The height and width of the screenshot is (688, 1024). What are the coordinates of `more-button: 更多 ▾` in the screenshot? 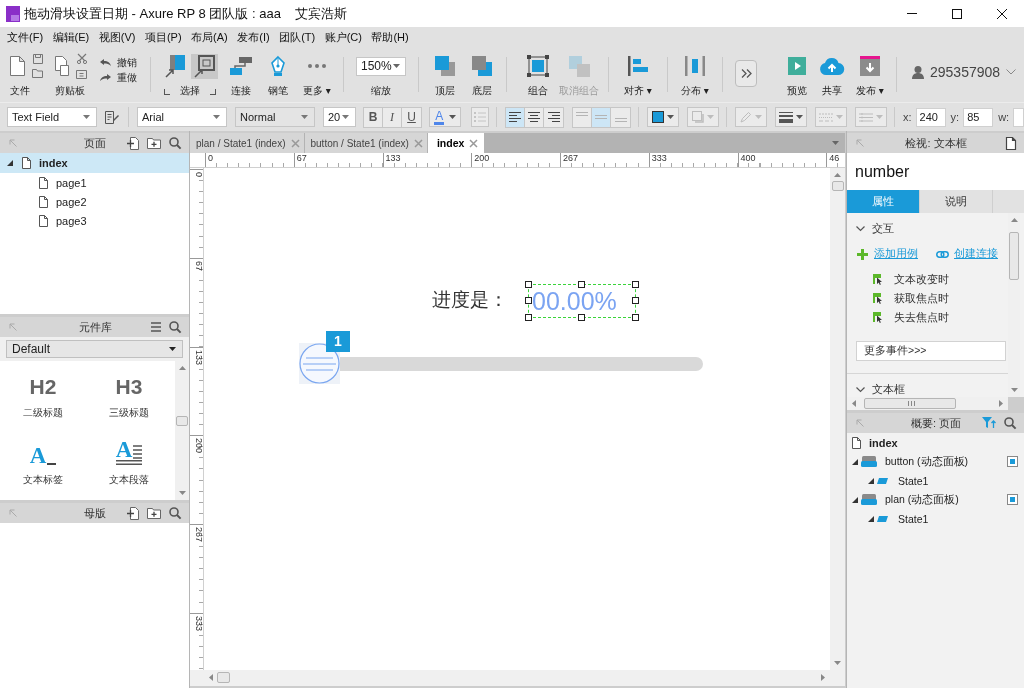 It's located at (317, 74).